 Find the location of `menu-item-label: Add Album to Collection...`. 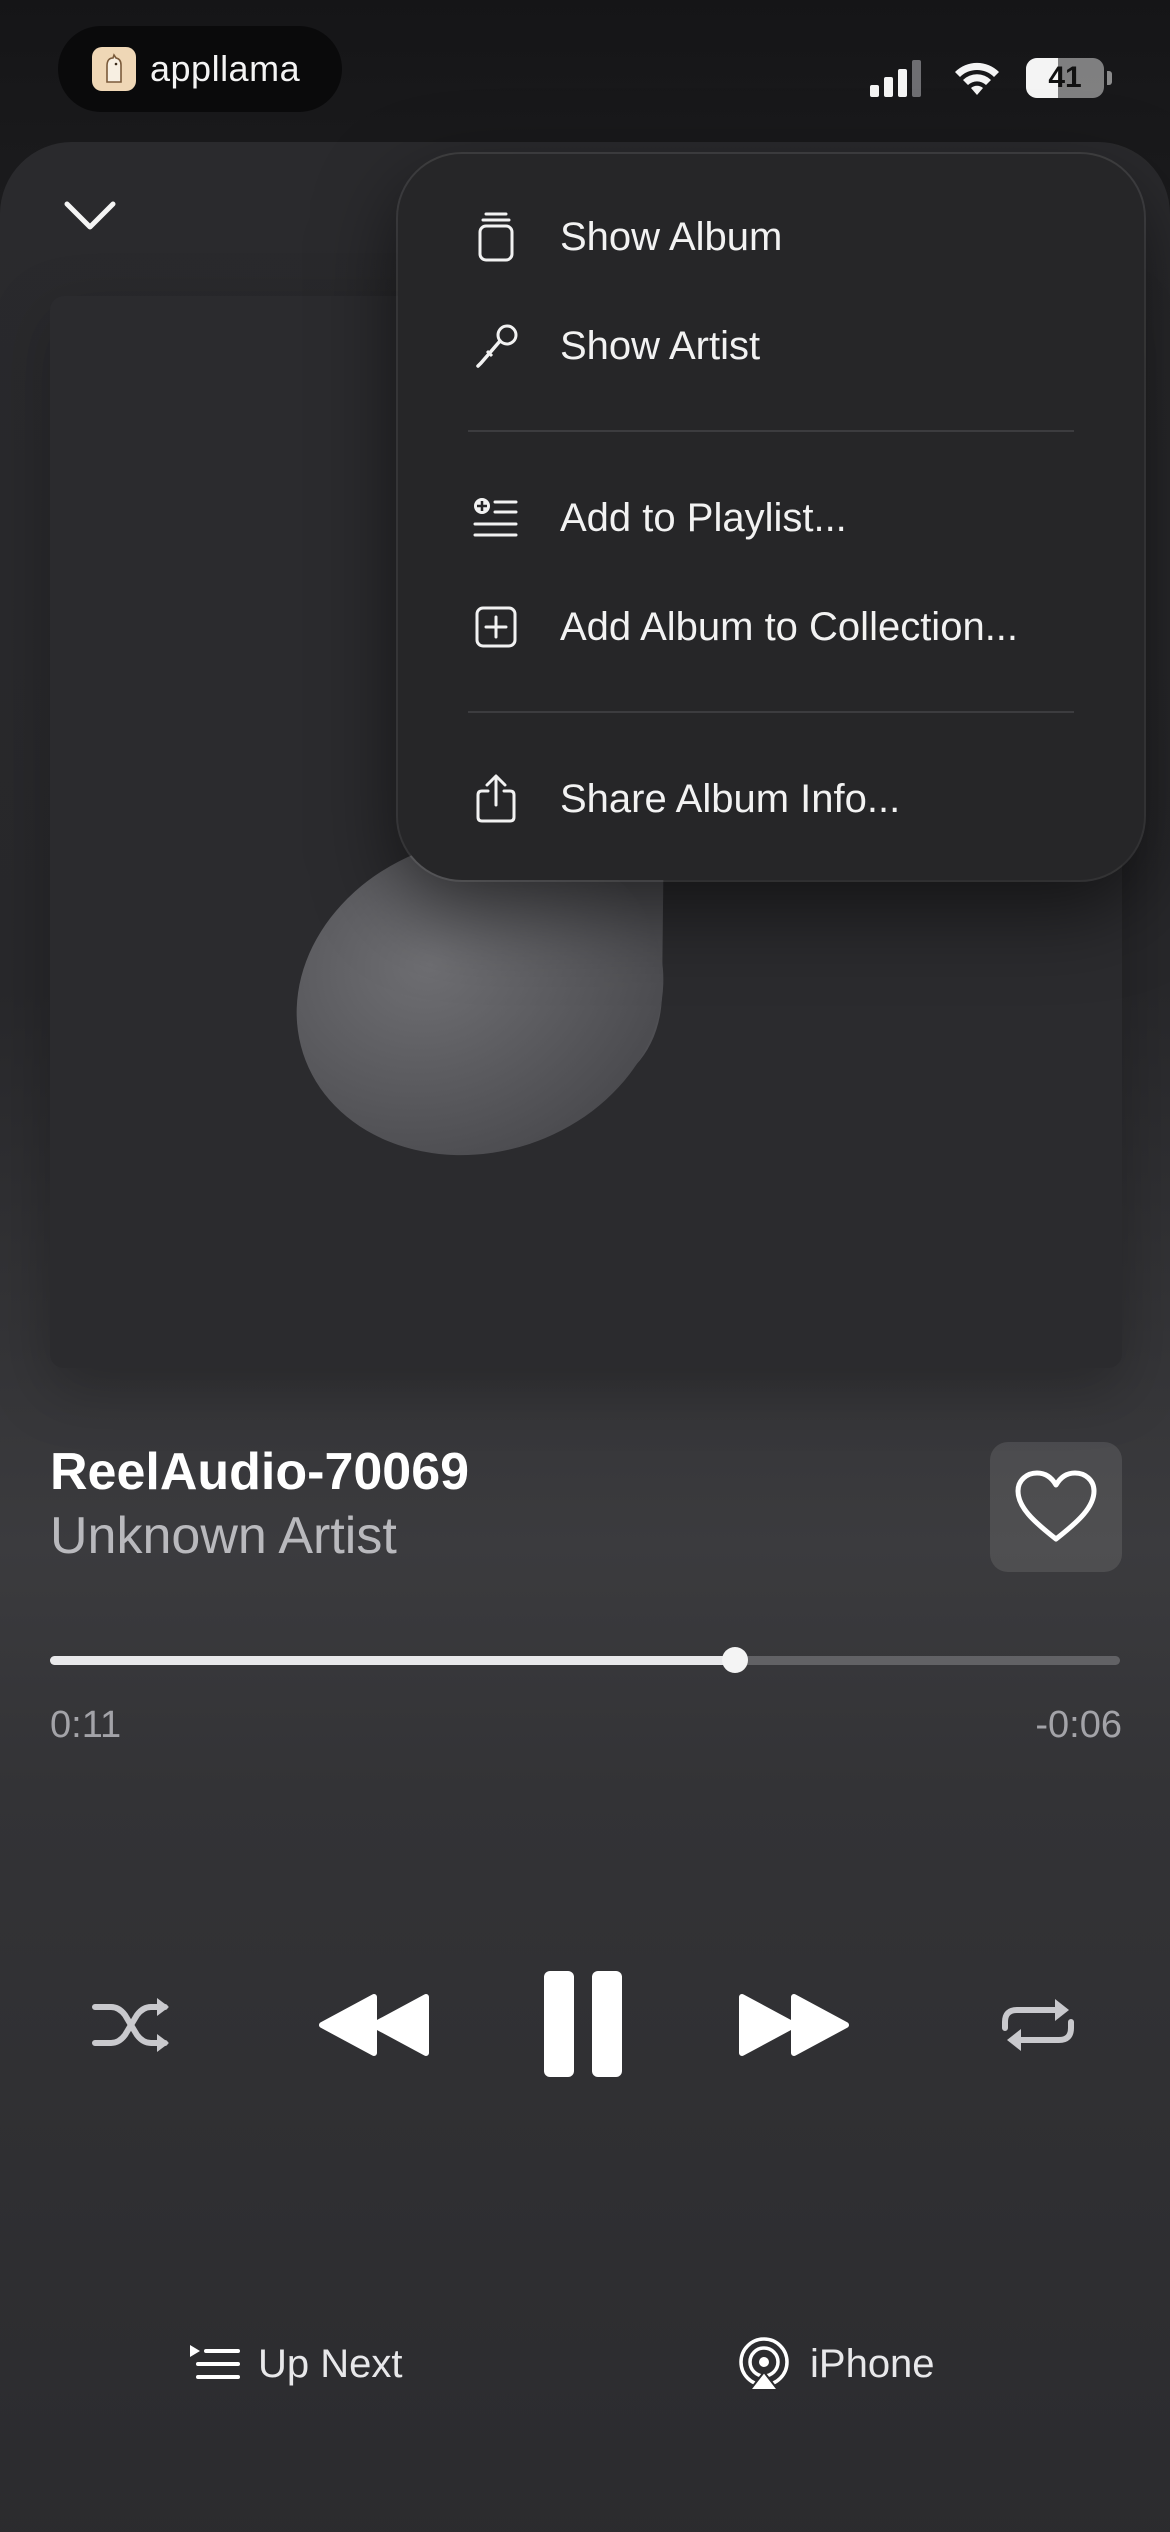

menu-item-label: Add Album to Collection... is located at coordinates (789, 626).